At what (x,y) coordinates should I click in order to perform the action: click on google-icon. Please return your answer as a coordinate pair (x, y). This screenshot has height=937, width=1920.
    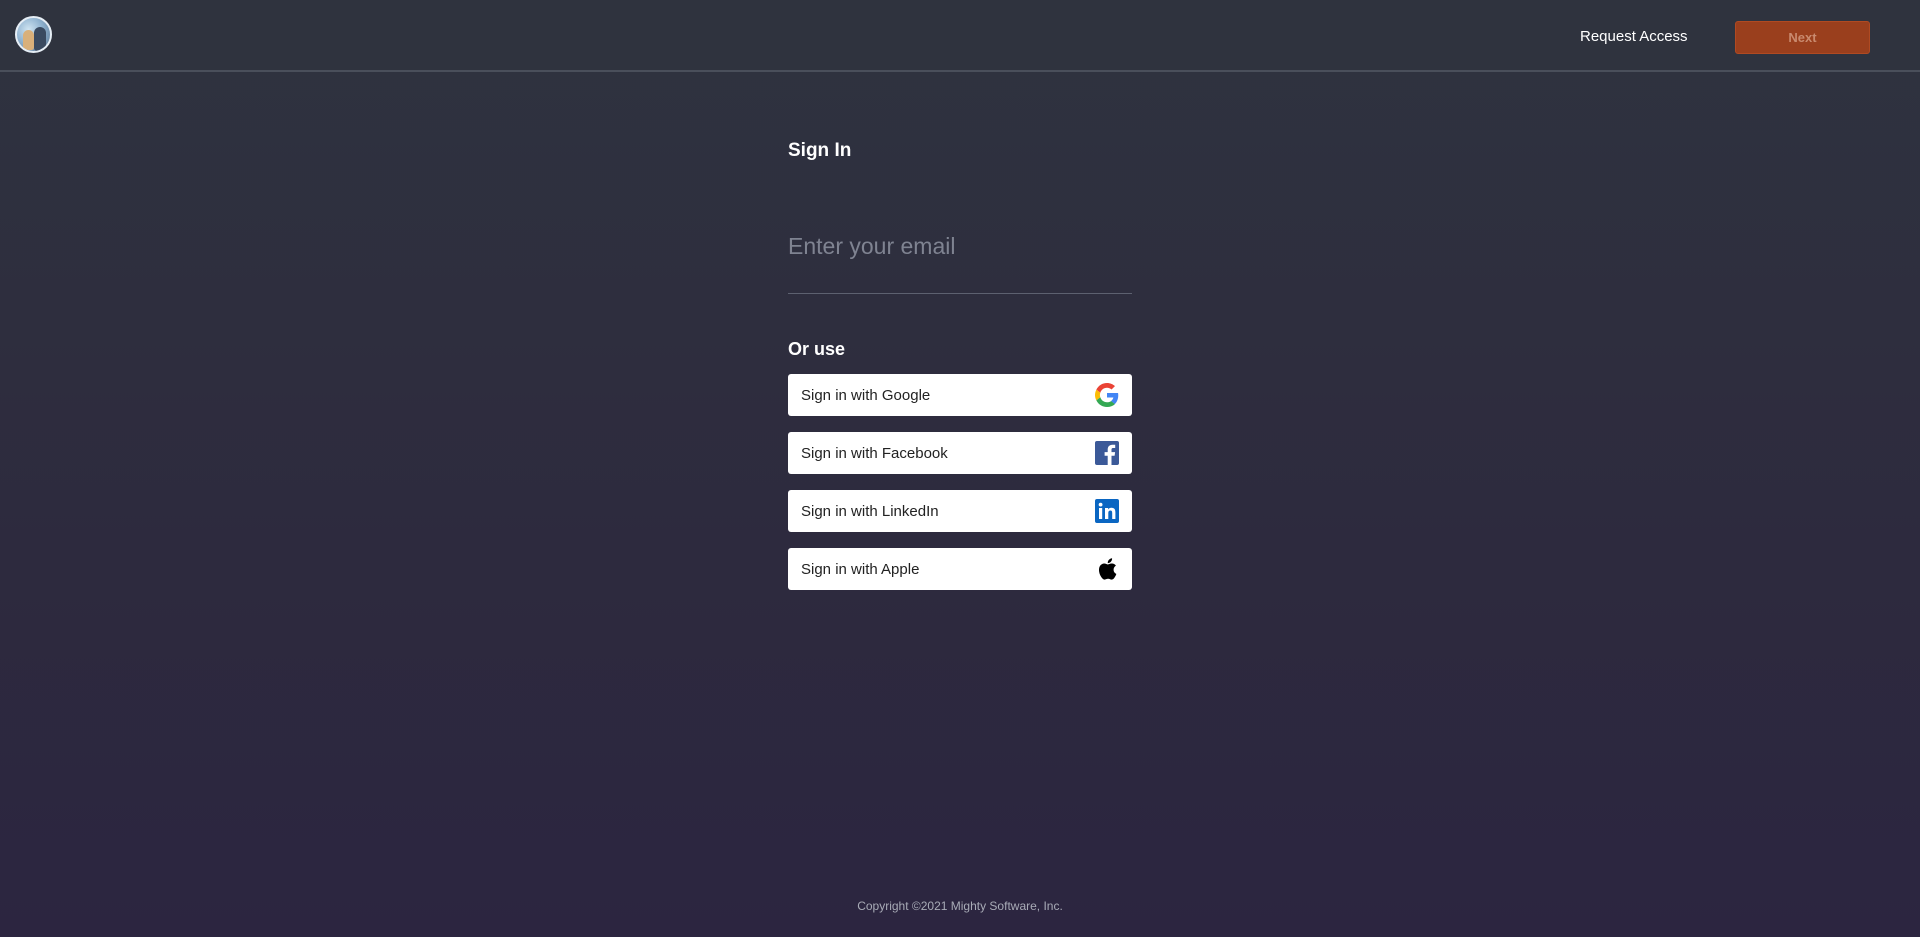
    Looking at the image, I should click on (1107, 395).